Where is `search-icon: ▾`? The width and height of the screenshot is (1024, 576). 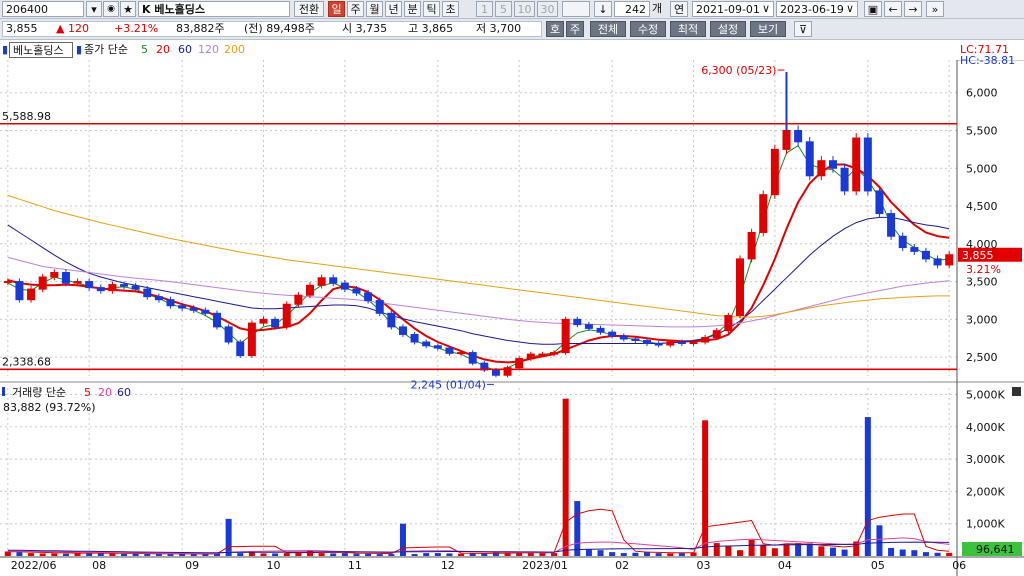 search-icon: ▾ is located at coordinates (94, 9).